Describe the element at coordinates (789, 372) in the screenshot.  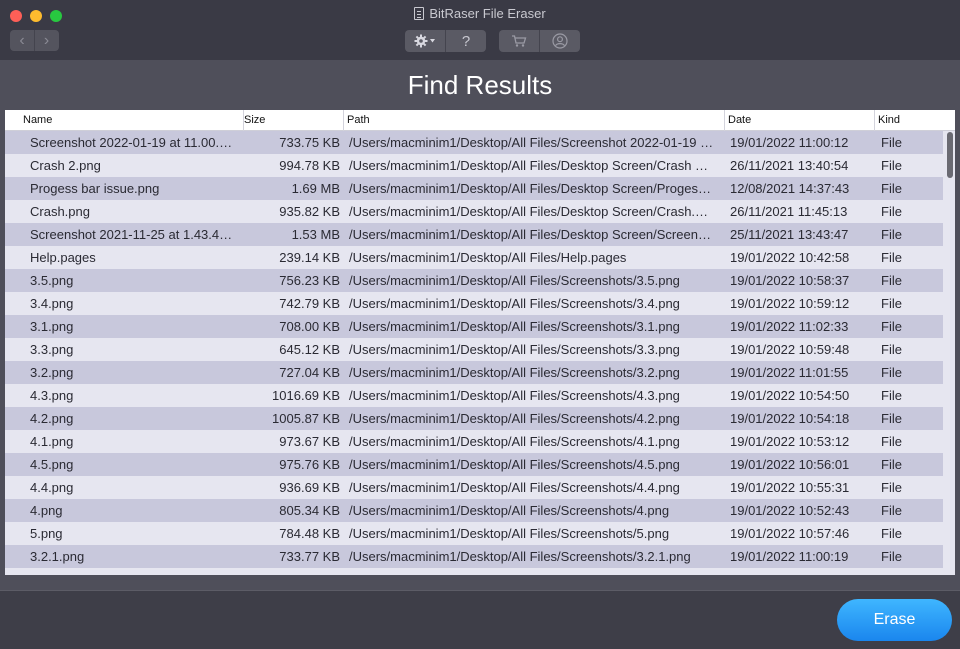
I see `cell-date: 19/01/2022 11:01:55` at that location.